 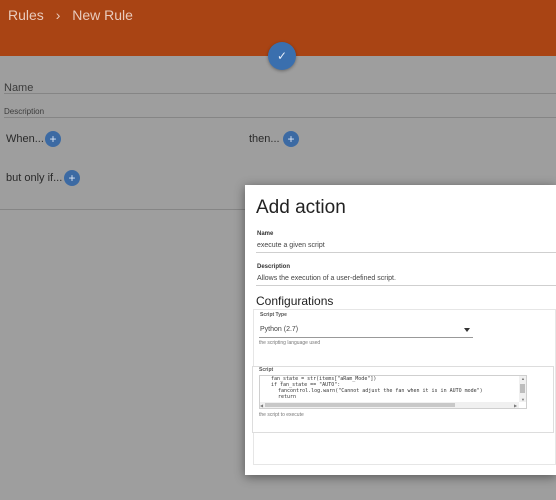 What do you see at coordinates (291, 245) in the screenshot?
I see `action-name-field: execute a given script` at bounding box center [291, 245].